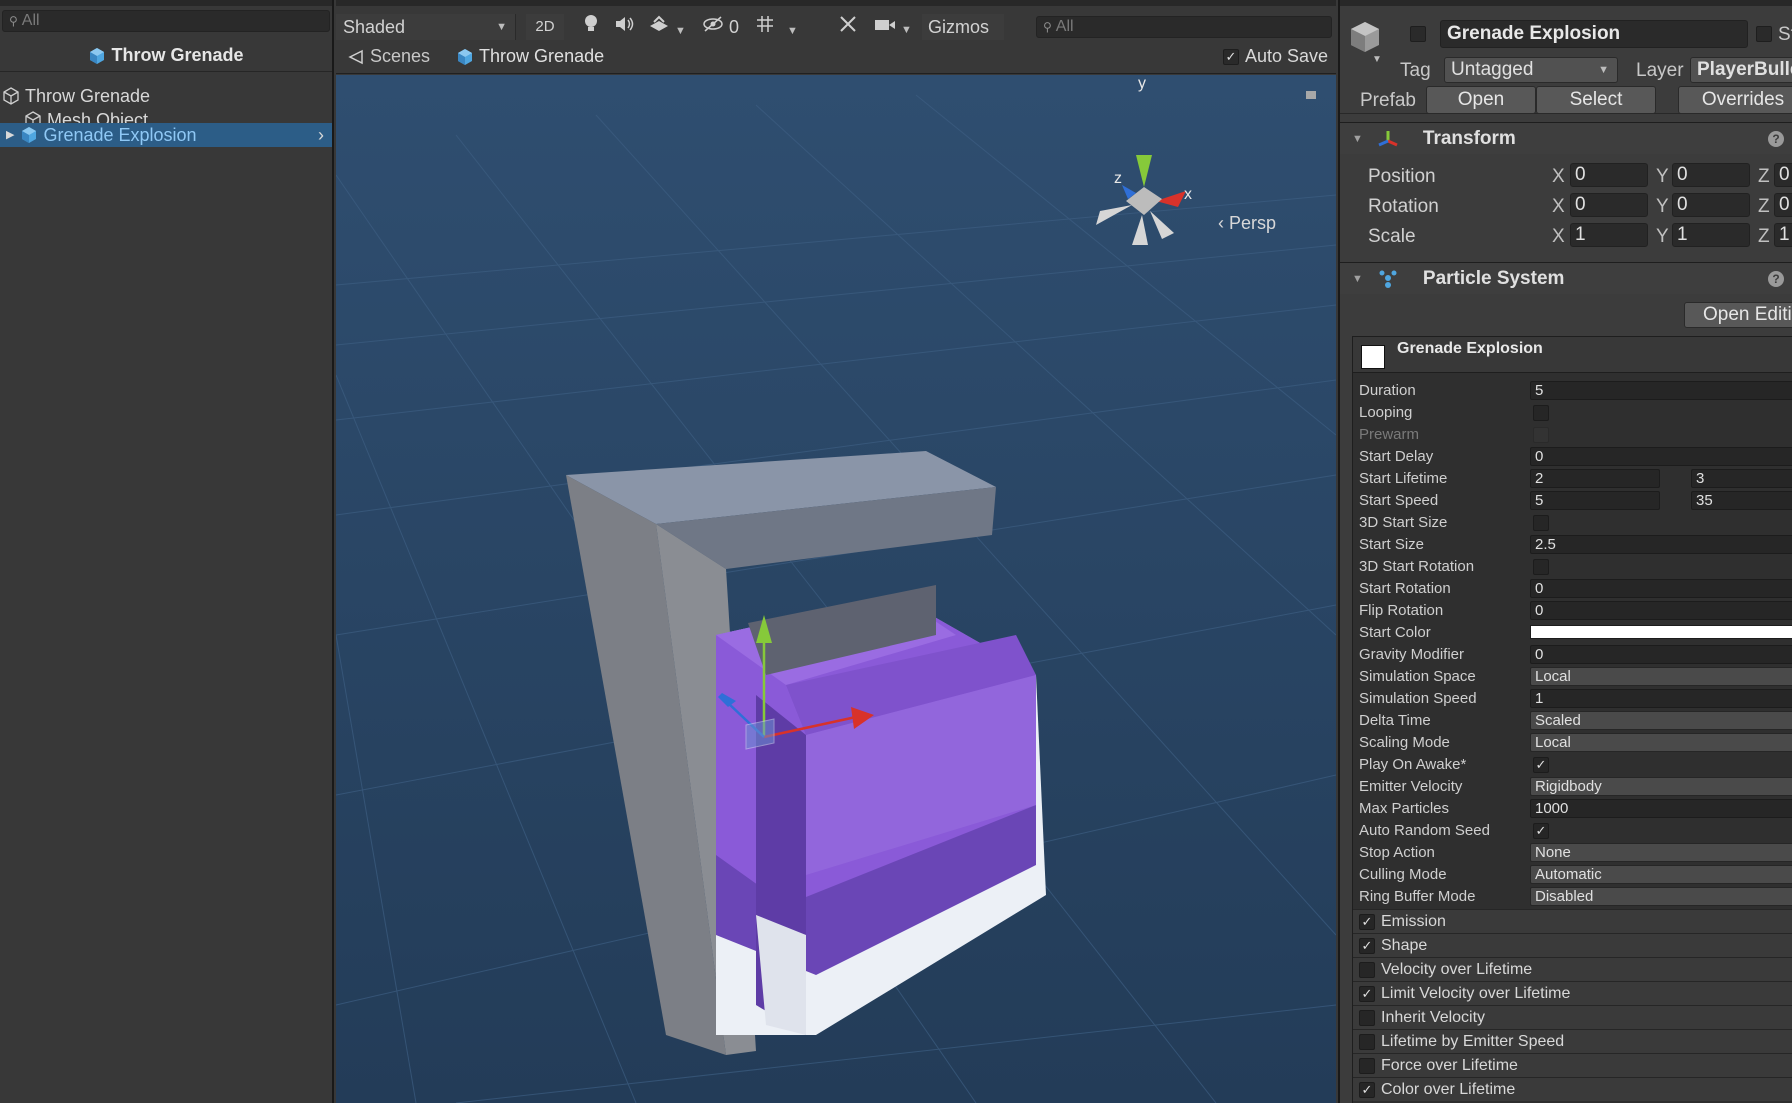  Describe the element at coordinates (851, 27) in the screenshot. I see `tools-icon` at that location.